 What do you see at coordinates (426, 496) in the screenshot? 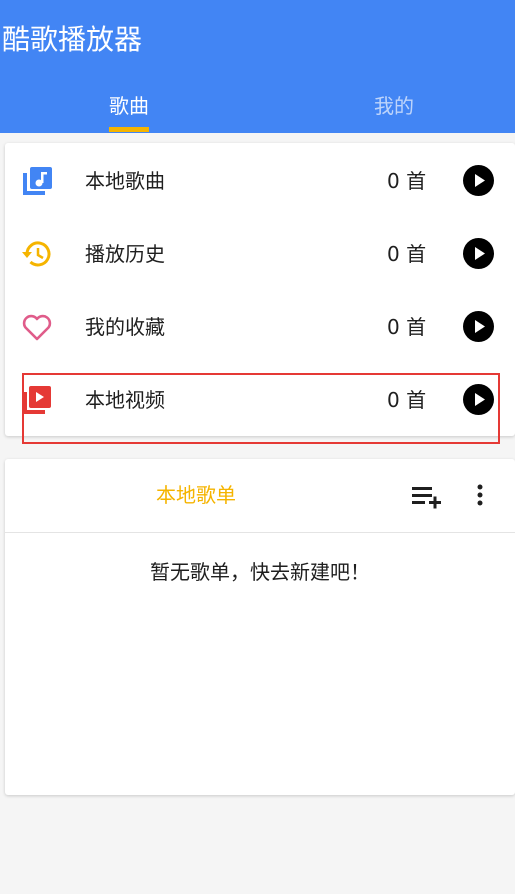
I see `playlist-add-icon` at bounding box center [426, 496].